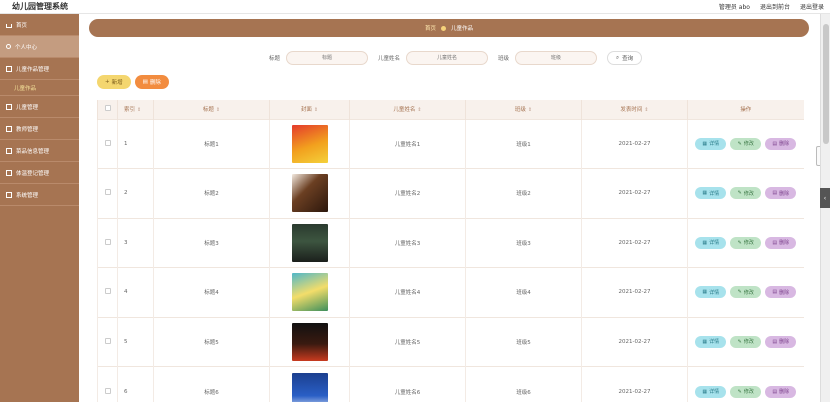 Image resolution: width=830 pixels, height=402 pixels. What do you see at coordinates (327, 58) in the screenshot?
I see `title-input` at bounding box center [327, 58].